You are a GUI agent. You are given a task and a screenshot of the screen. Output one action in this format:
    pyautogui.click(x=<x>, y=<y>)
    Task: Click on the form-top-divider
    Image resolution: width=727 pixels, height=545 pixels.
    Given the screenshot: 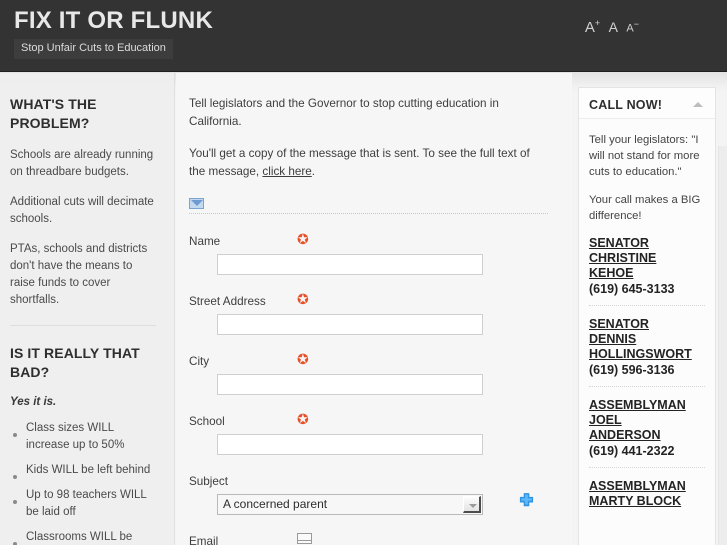 What is the action you would take?
    pyautogui.click(x=368, y=213)
    